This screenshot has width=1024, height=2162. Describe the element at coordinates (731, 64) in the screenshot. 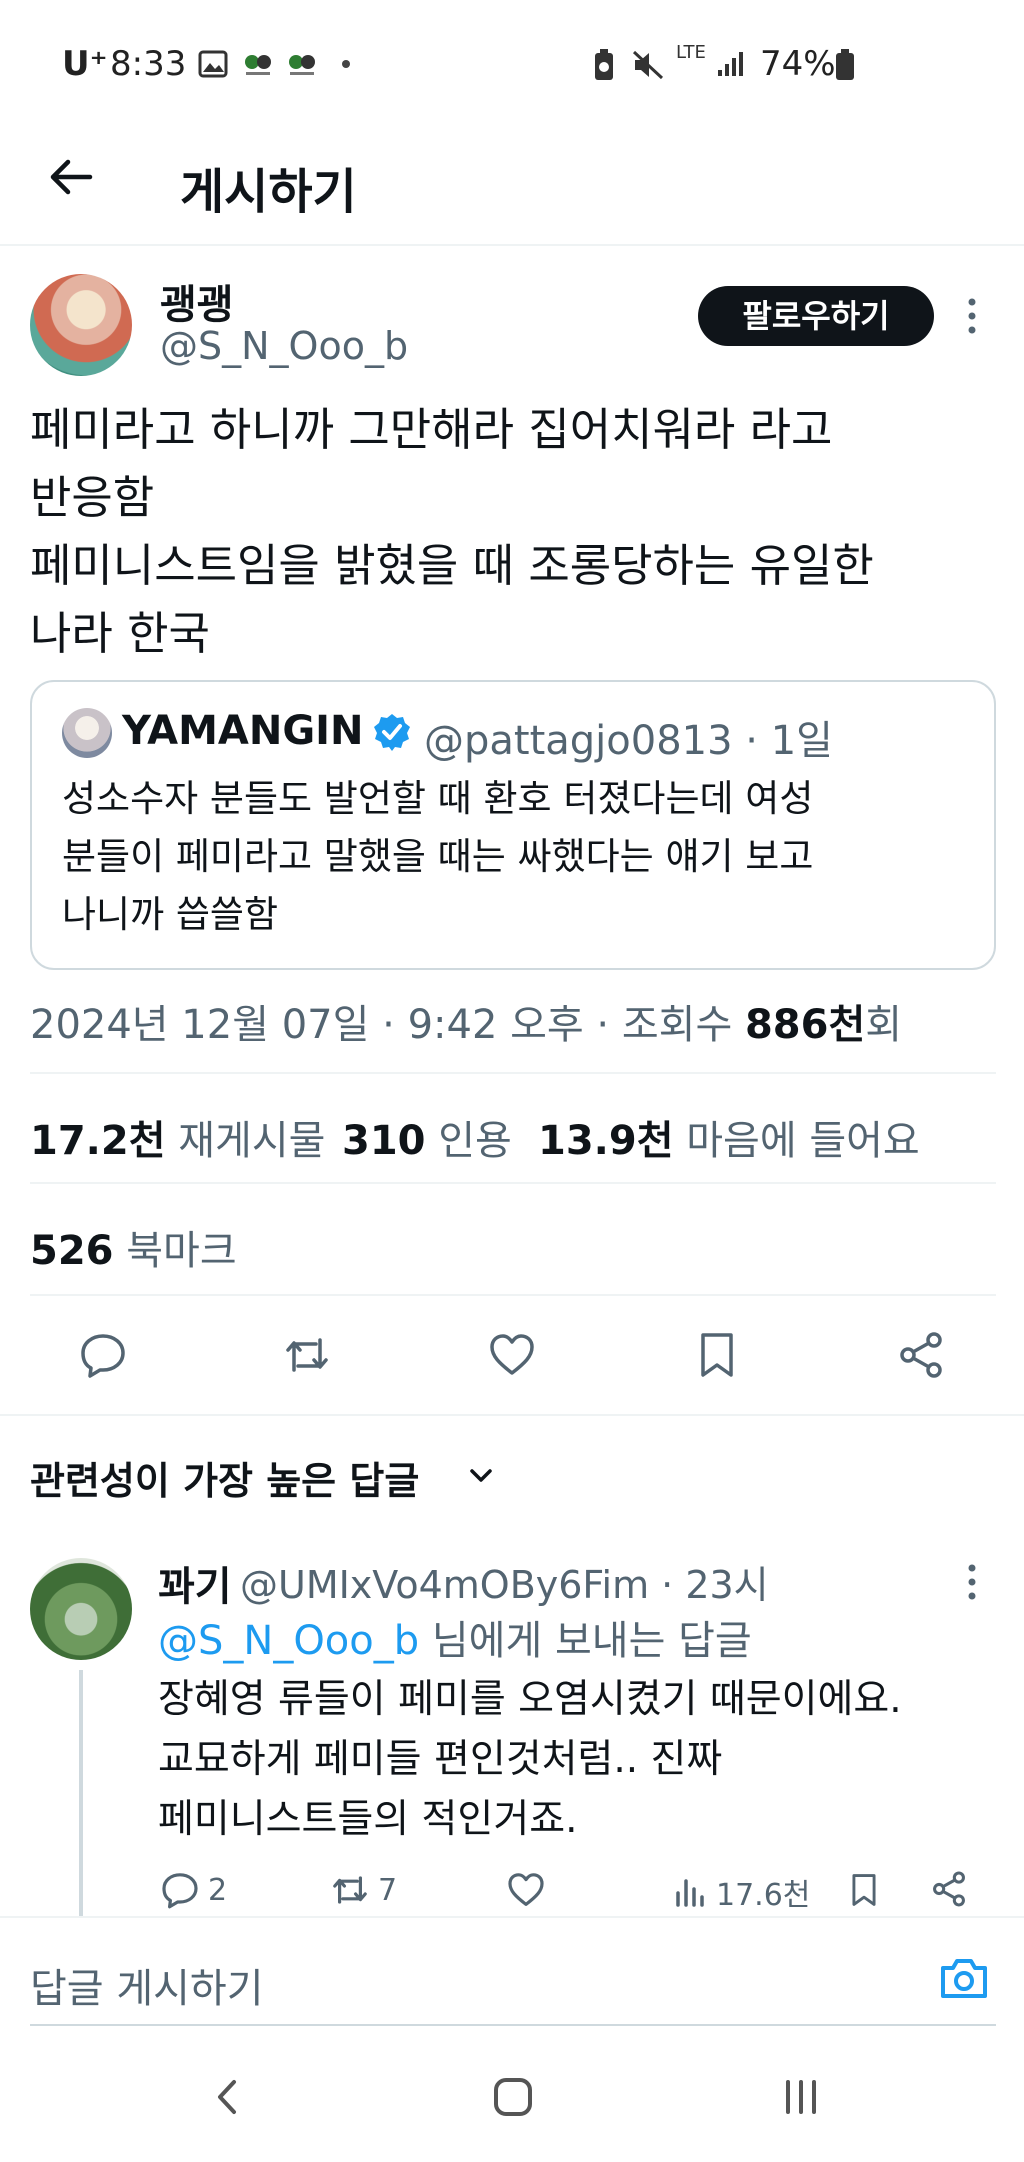

I see `signal-icon` at that location.